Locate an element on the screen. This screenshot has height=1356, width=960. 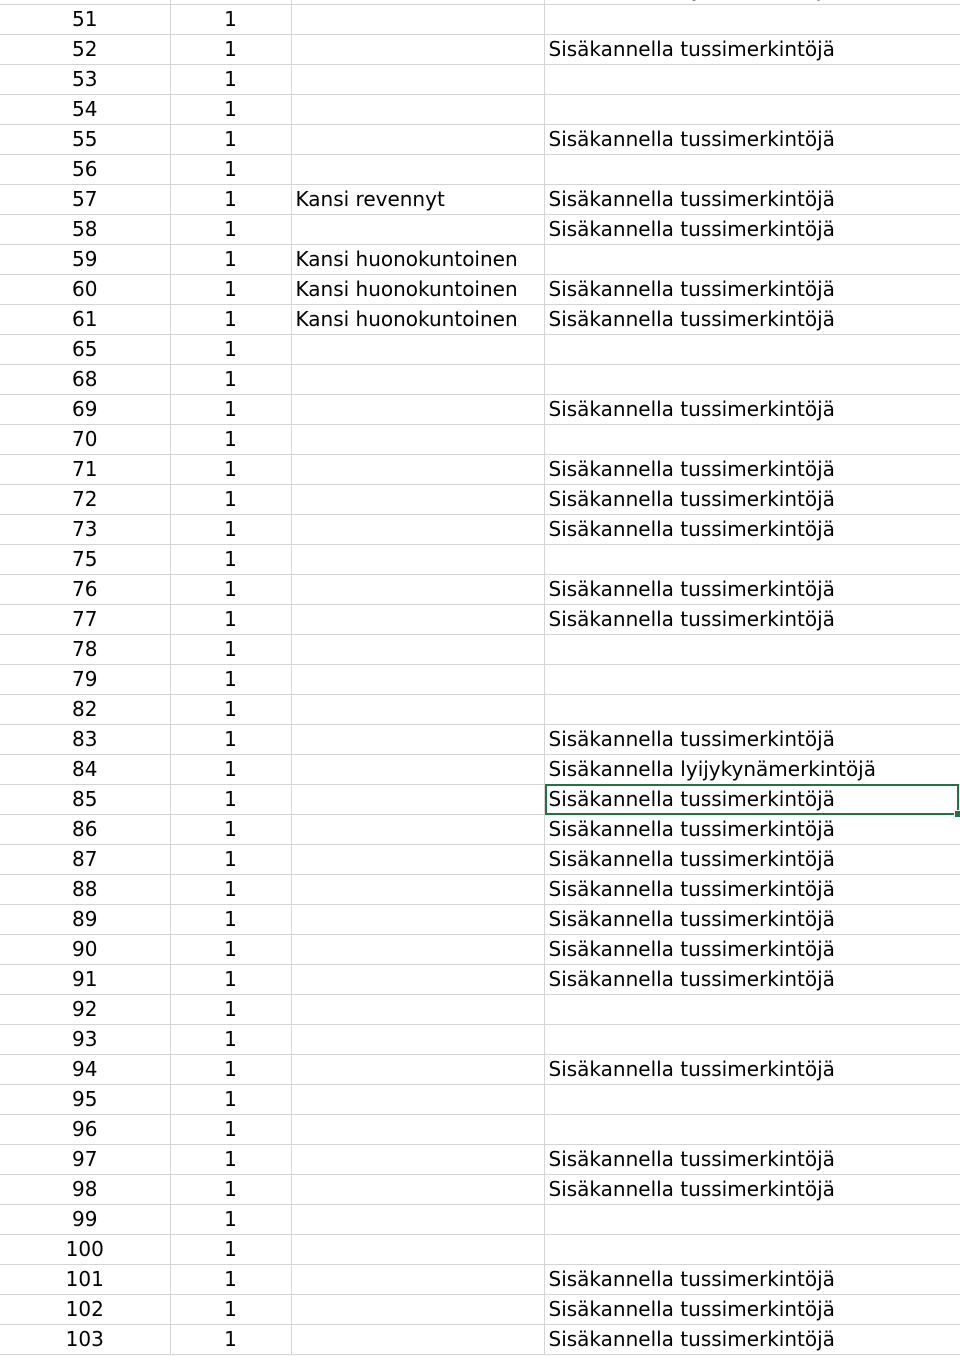
cell-item-number: 90 is located at coordinates (85, 949).